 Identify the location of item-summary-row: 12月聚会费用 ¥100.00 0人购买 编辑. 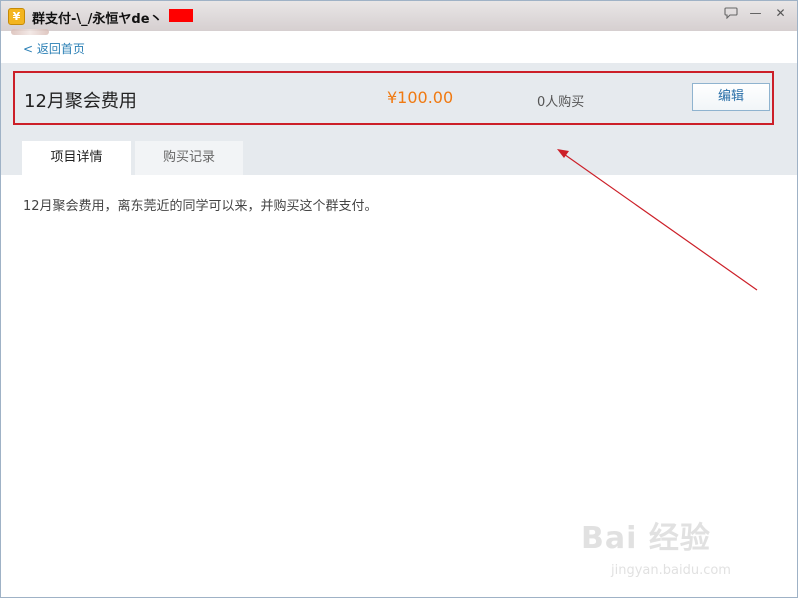
(393, 98).